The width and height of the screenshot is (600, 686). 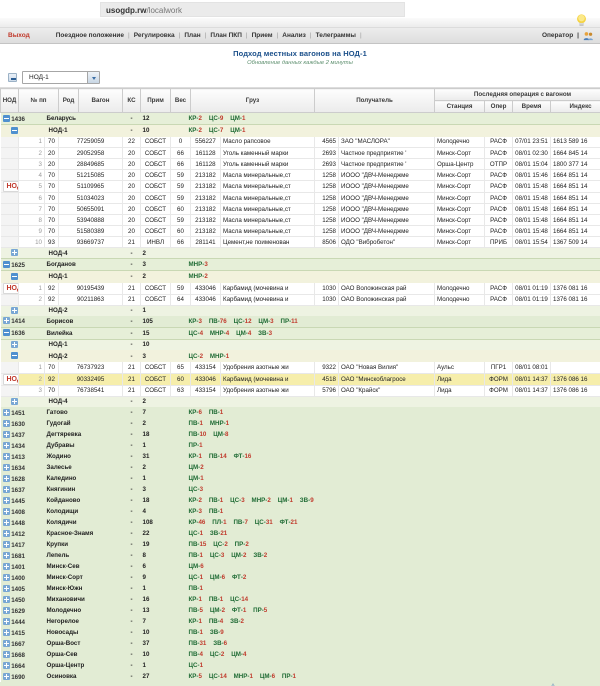 I want to click on nod-select: НОД-1, so click(x=61, y=77).